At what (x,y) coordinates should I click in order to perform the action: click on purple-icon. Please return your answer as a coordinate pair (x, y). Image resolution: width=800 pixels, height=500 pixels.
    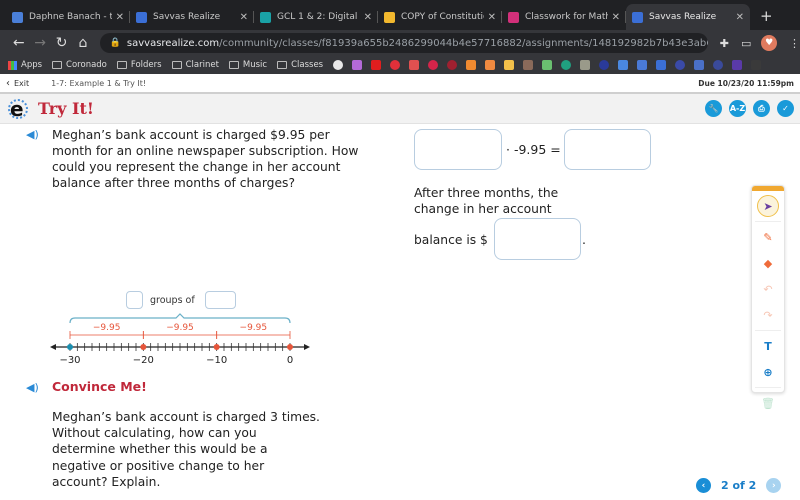
    Looking at the image, I should click on (737, 65).